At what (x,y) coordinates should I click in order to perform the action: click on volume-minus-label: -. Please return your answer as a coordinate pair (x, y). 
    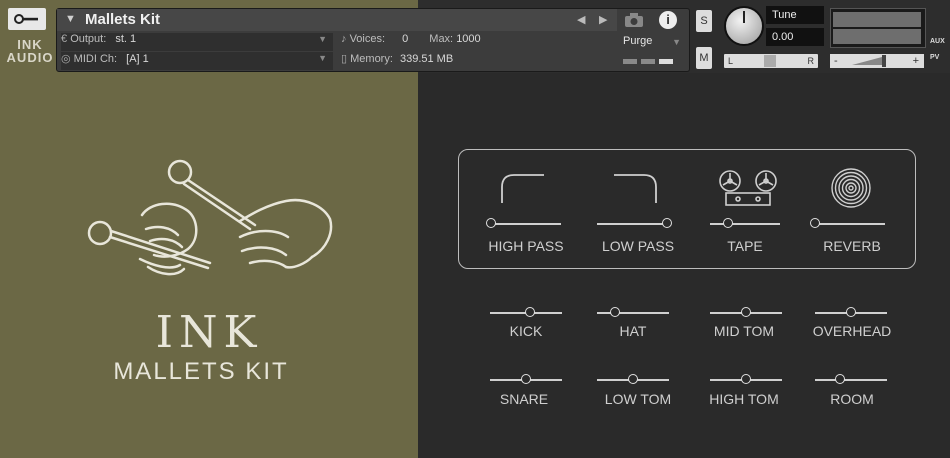
    Looking at the image, I should click on (836, 61).